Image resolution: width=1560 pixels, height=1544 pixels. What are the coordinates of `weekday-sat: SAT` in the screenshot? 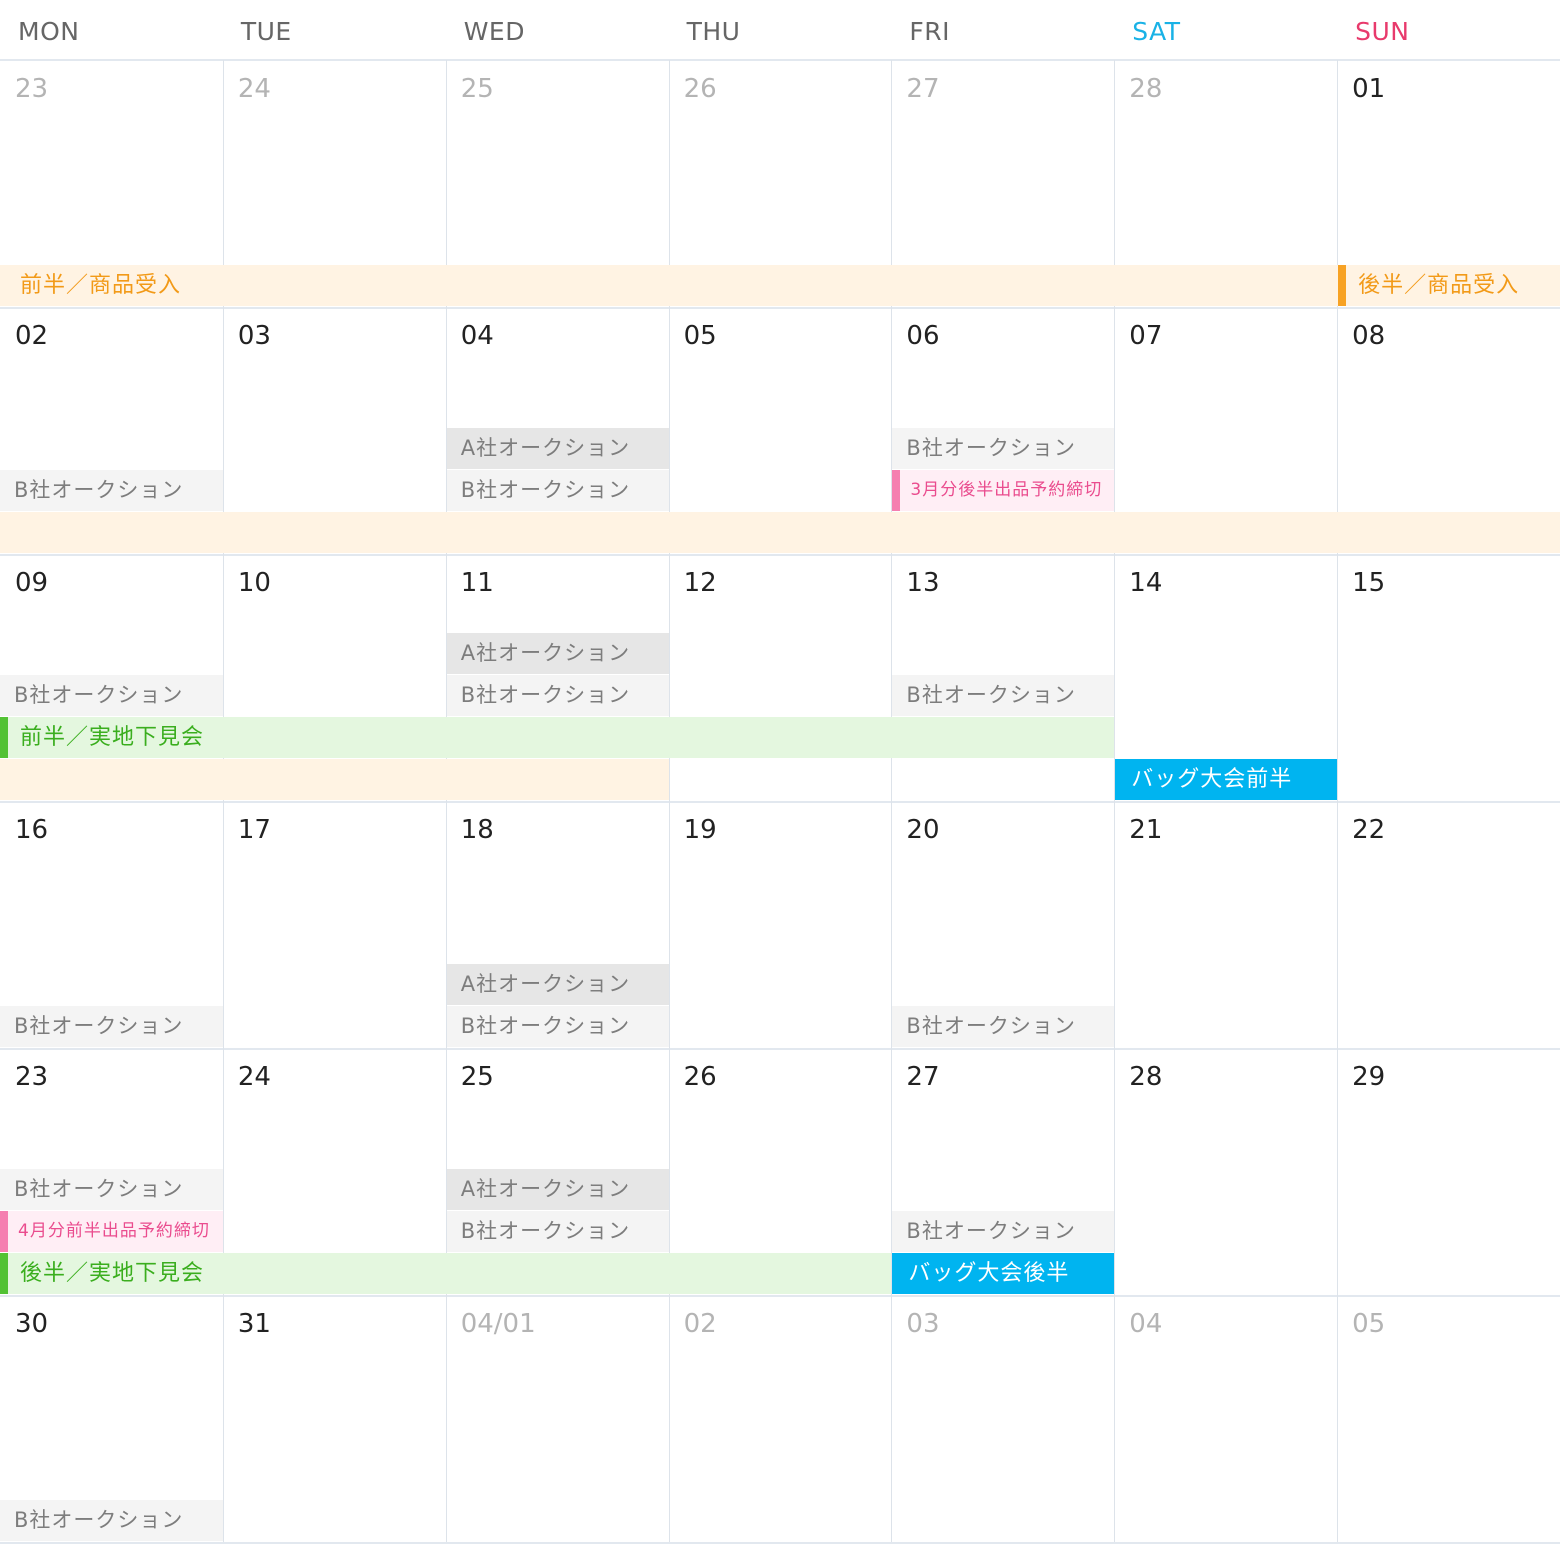 It's located at (1156, 31).